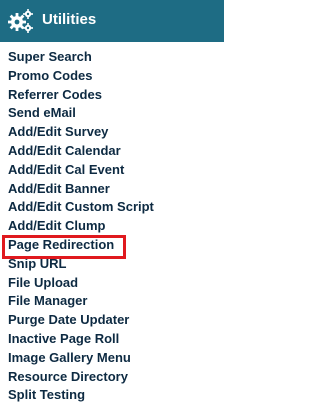 The height and width of the screenshot is (412, 320). What do you see at coordinates (112, 76) in the screenshot?
I see `menu-item-promo-codes: Promo Codes` at bounding box center [112, 76].